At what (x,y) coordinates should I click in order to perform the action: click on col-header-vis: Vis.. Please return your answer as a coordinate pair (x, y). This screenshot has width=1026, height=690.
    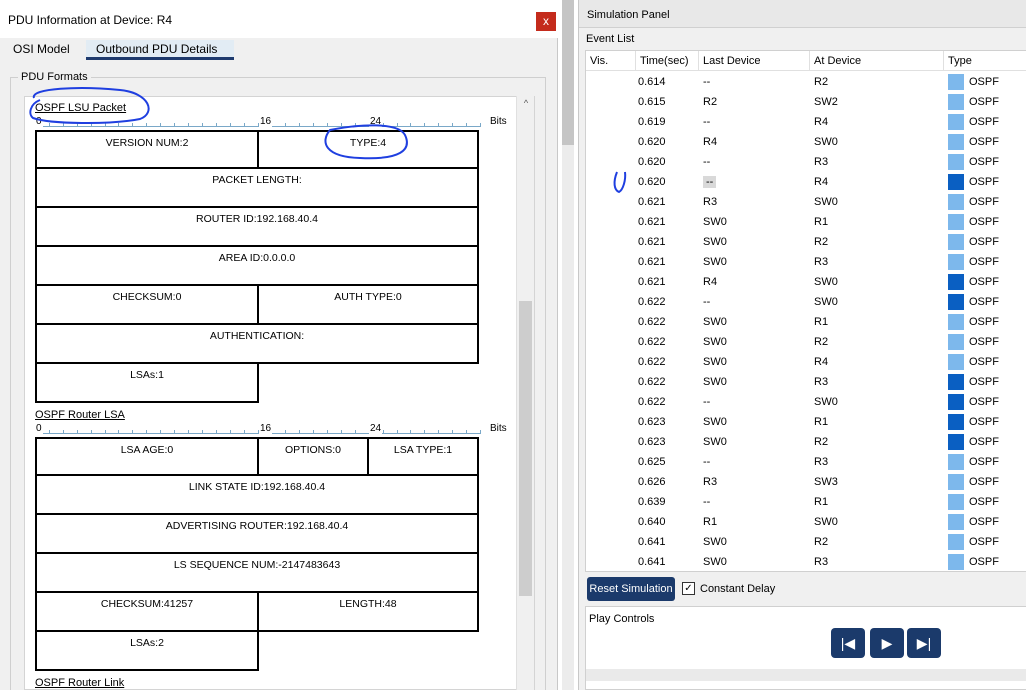
    Looking at the image, I should click on (611, 61).